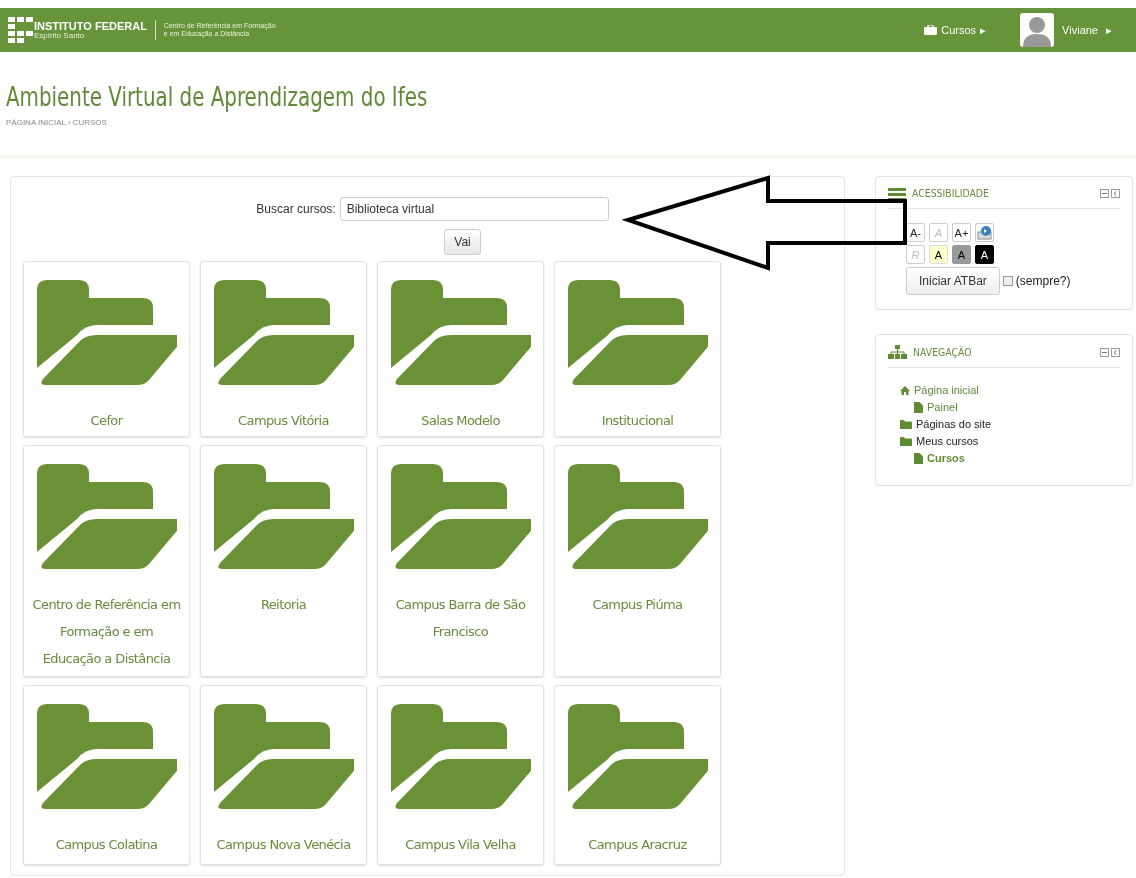 Image resolution: width=1136 pixels, height=878 pixels. Describe the element at coordinates (106, 420) in the screenshot. I see `category-link: Cefor` at that location.